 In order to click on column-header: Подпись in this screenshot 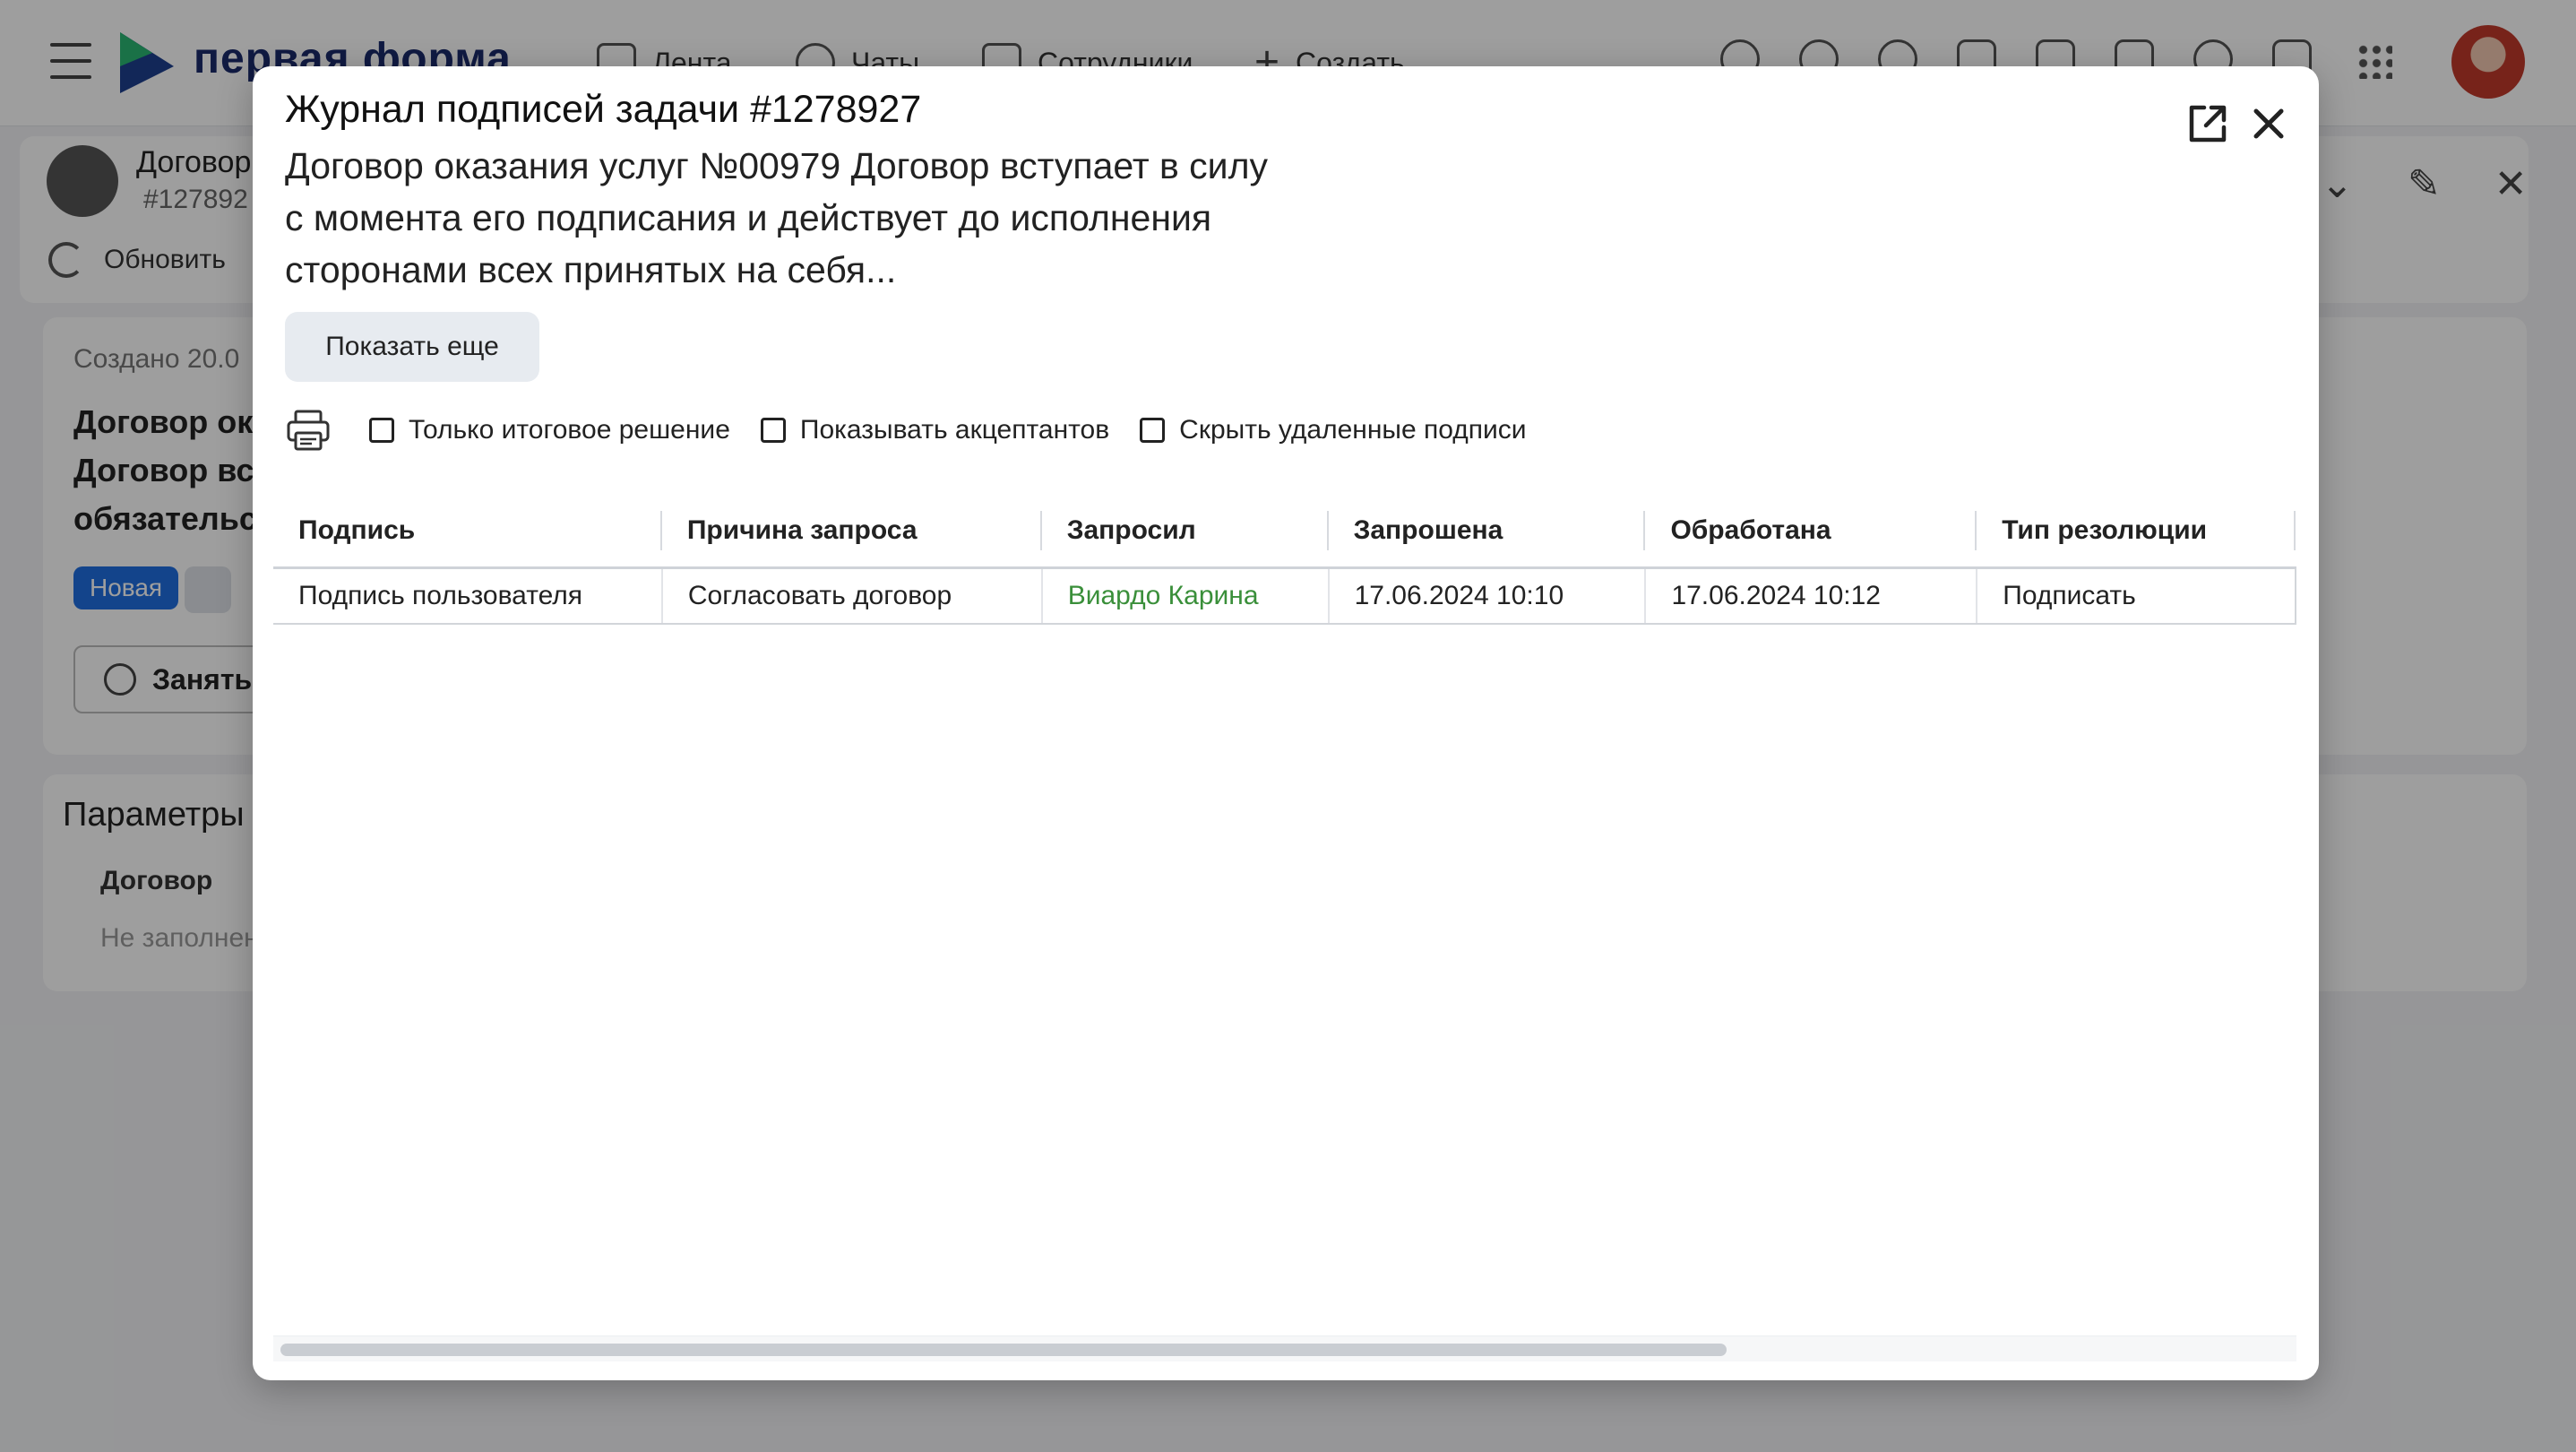, I will do `click(468, 532)`.